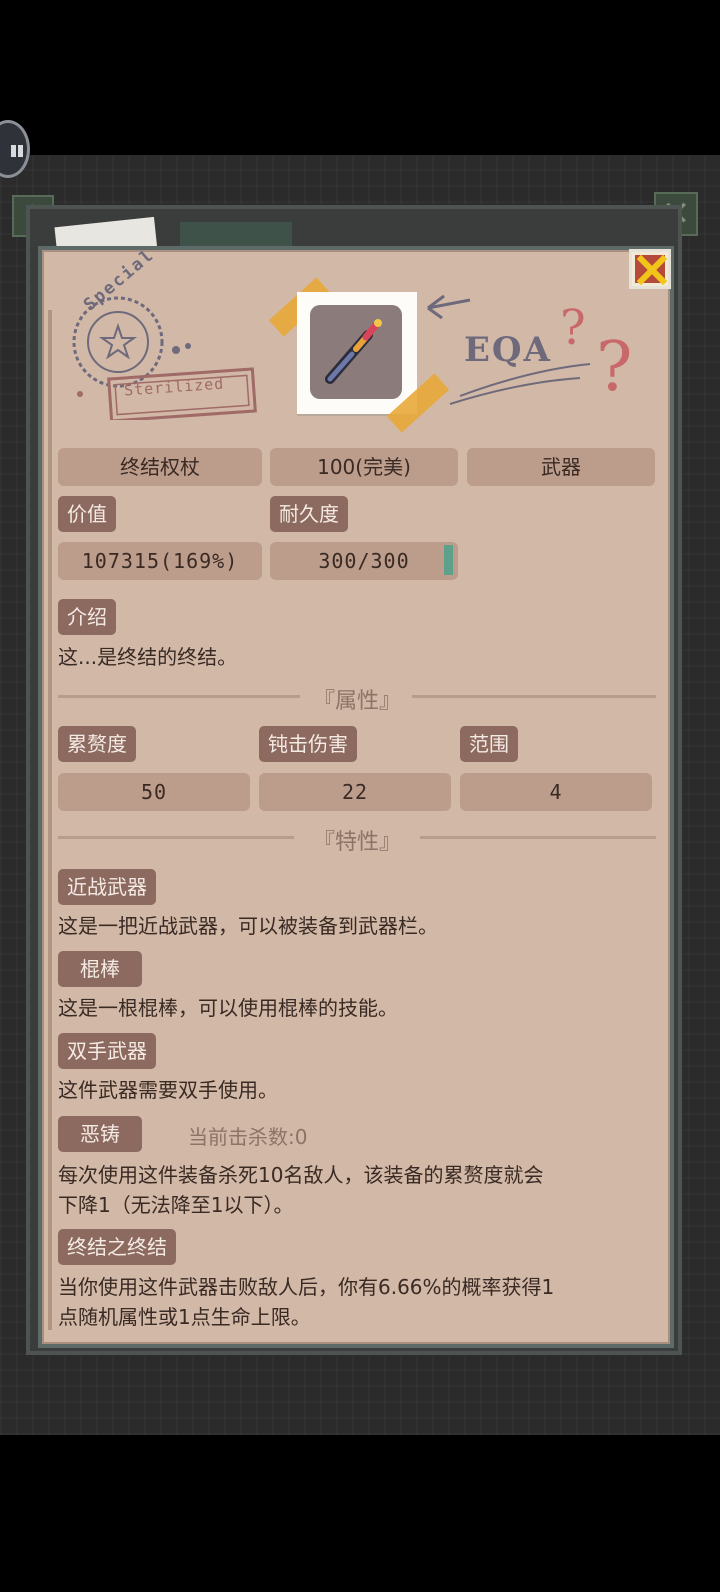 The image size is (720, 1592). I want to click on attribute-label: 范围, so click(489, 744).